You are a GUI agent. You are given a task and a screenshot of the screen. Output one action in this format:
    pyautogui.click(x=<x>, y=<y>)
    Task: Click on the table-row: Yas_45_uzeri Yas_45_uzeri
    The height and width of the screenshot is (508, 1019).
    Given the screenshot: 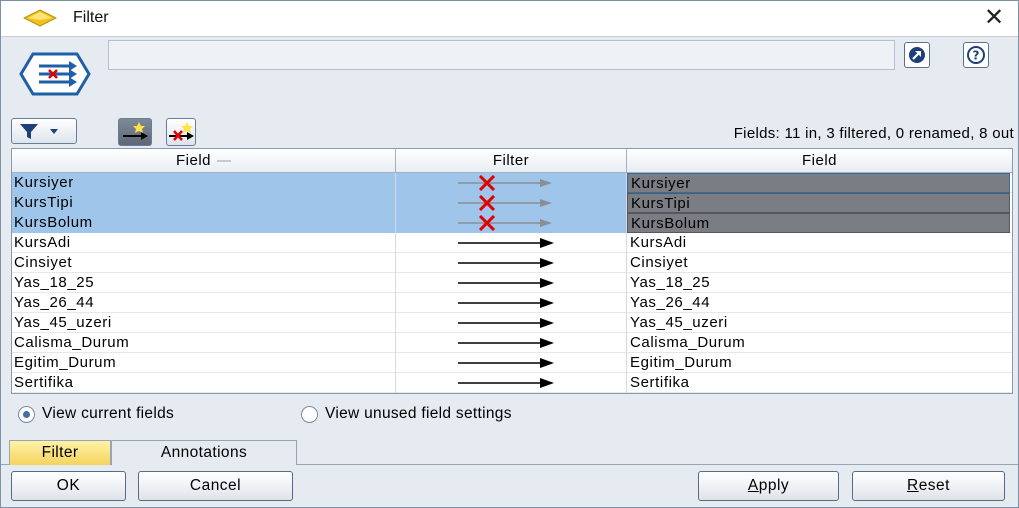 What is the action you would take?
    pyautogui.click(x=512, y=323)
    